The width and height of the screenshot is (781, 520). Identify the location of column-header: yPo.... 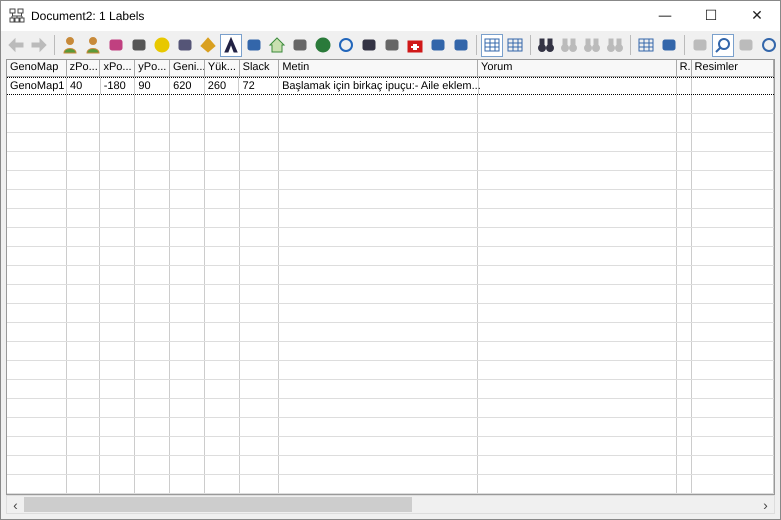
(152, 68).